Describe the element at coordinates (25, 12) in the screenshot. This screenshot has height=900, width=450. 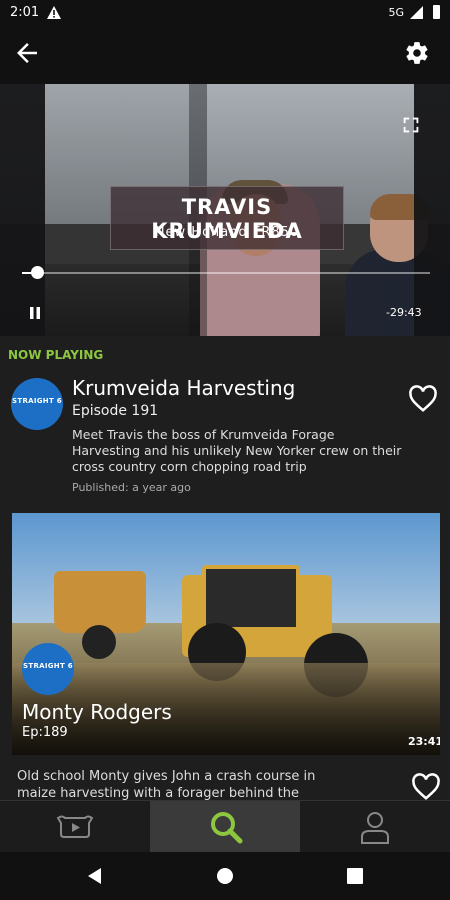
I see `status-time: 2:01` at that location.